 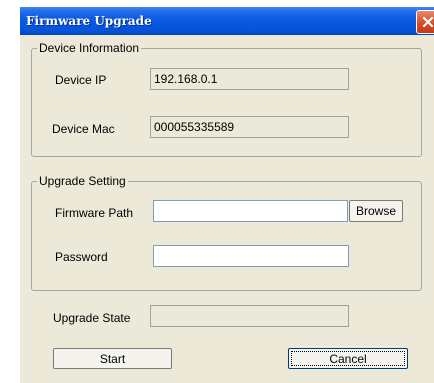 I want to click on device-ip-label: Device IP, so click(x=81, y=80).